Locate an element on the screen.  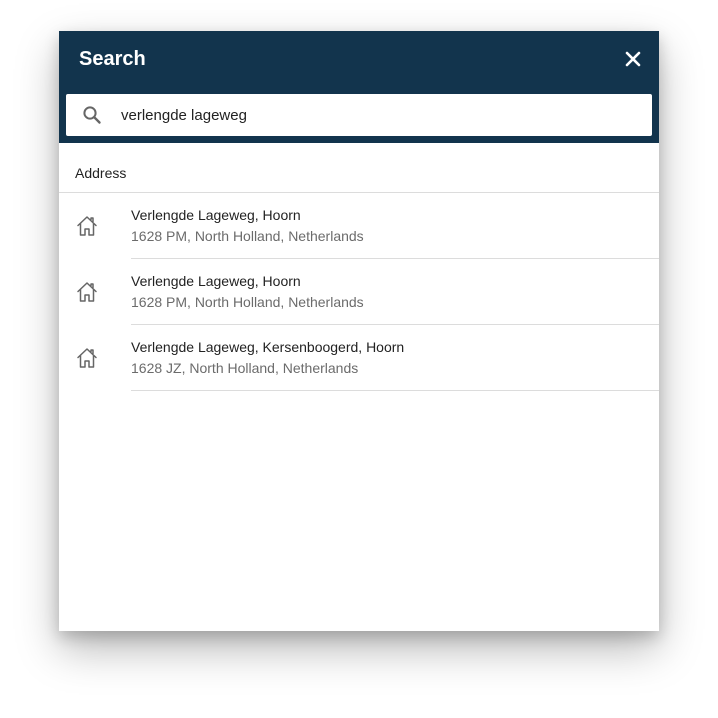
close-button is located at coordinates (633, 59).